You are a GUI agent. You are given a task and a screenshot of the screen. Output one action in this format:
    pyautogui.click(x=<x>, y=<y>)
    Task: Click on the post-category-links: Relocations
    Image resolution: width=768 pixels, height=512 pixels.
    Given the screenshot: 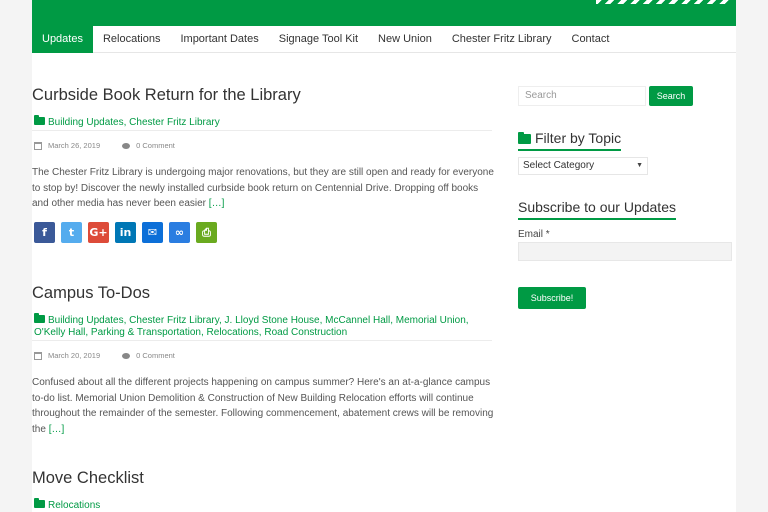 What is the action you would take?
    pyautogui.click(x=74, y=505)
    